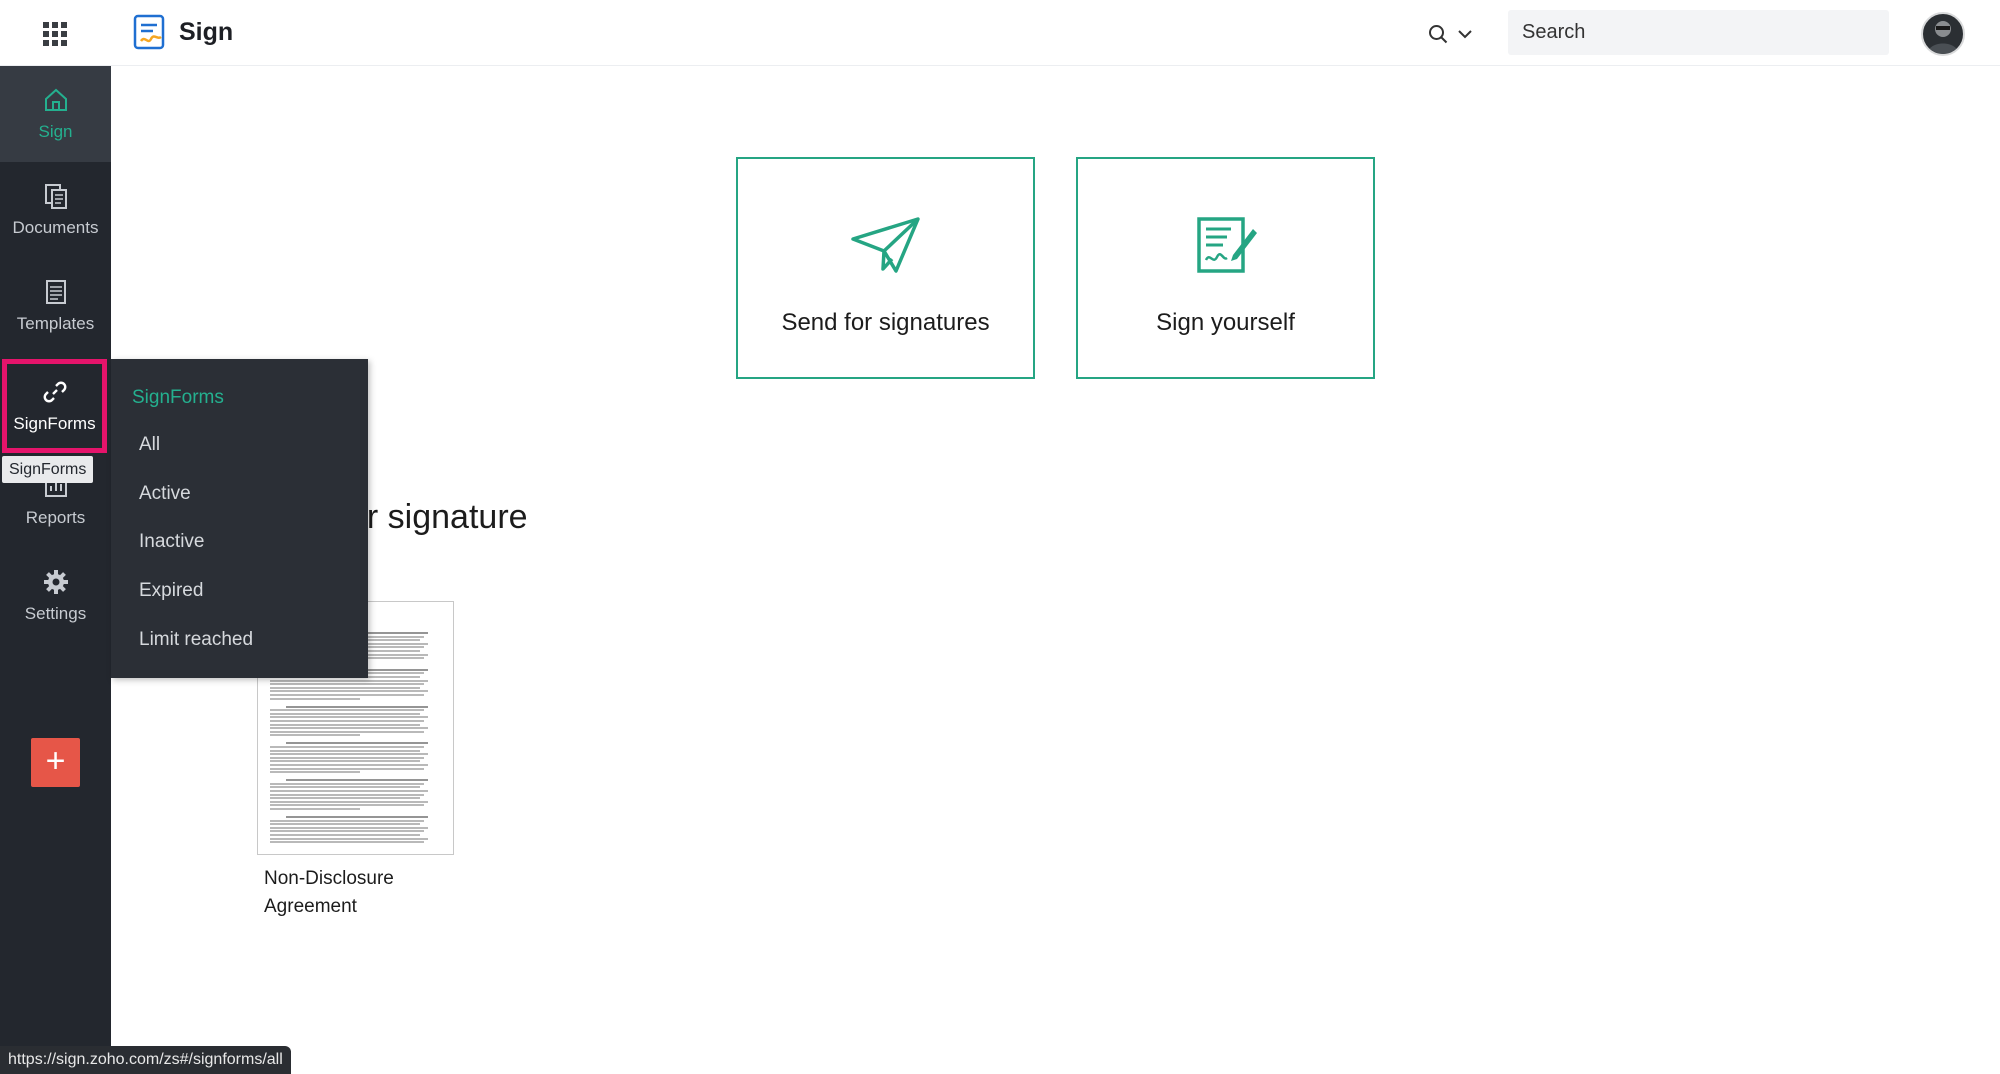 The width and height of the screenshot is (2000, 1074). Describe the element at coordinates (55, 762) in the screenshot. I see `add-button: +` at that location.